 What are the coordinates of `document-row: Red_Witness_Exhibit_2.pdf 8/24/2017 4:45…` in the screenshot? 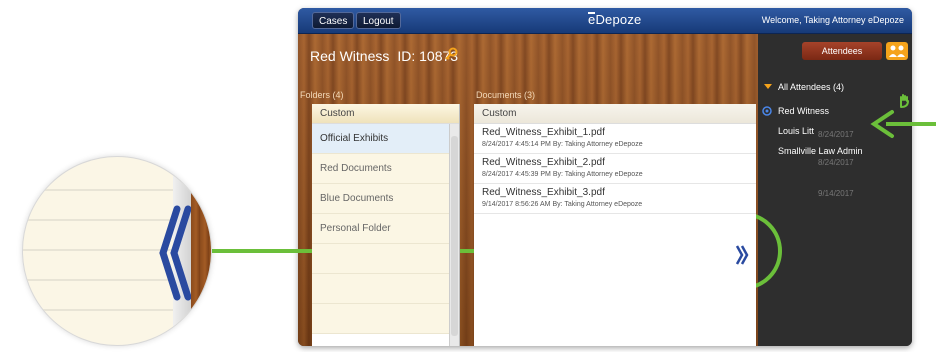 It's located at (615, 169).